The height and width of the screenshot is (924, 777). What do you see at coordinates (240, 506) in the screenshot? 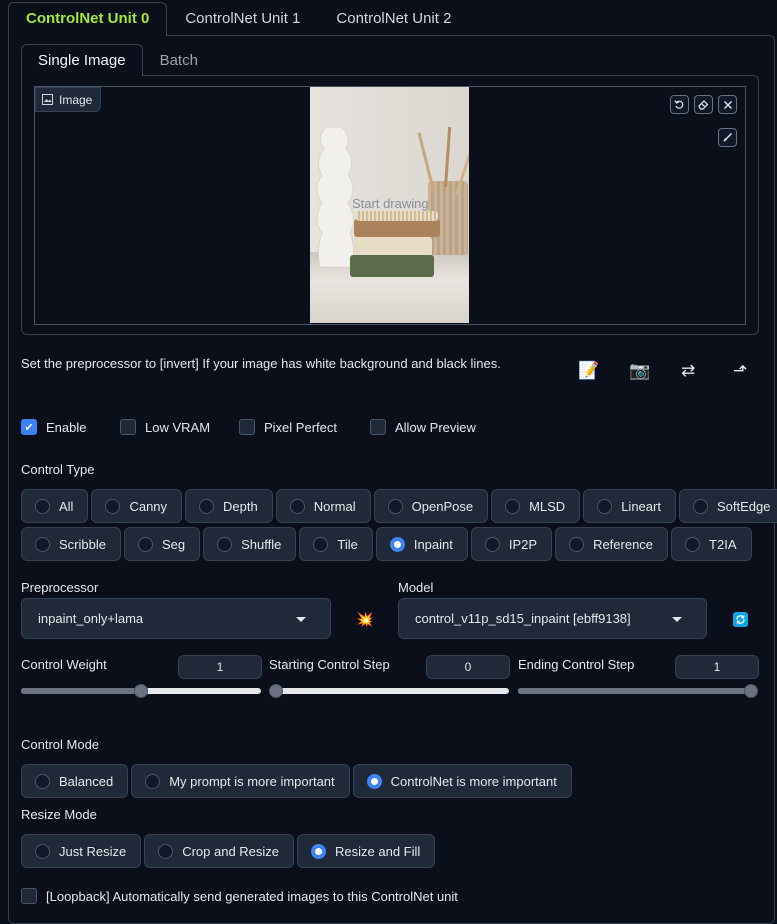
I see `radio-label: Depth` at bounding box center [240, 506].